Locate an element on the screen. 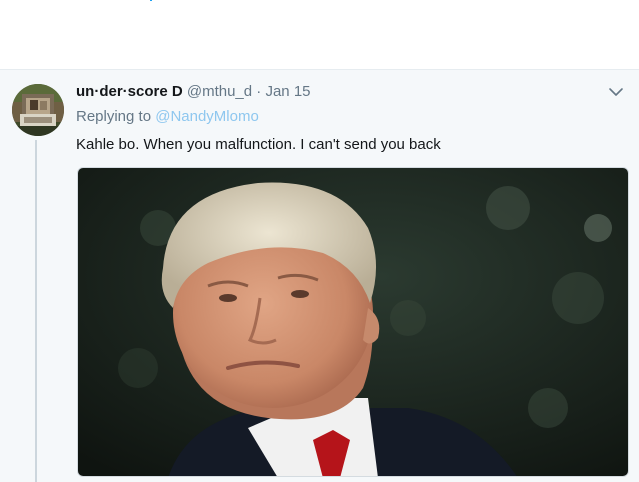 The width and height of the screenshot is (639, 482). replying-to-handle: @NandyMlomo is located at coordinates (207, 116).